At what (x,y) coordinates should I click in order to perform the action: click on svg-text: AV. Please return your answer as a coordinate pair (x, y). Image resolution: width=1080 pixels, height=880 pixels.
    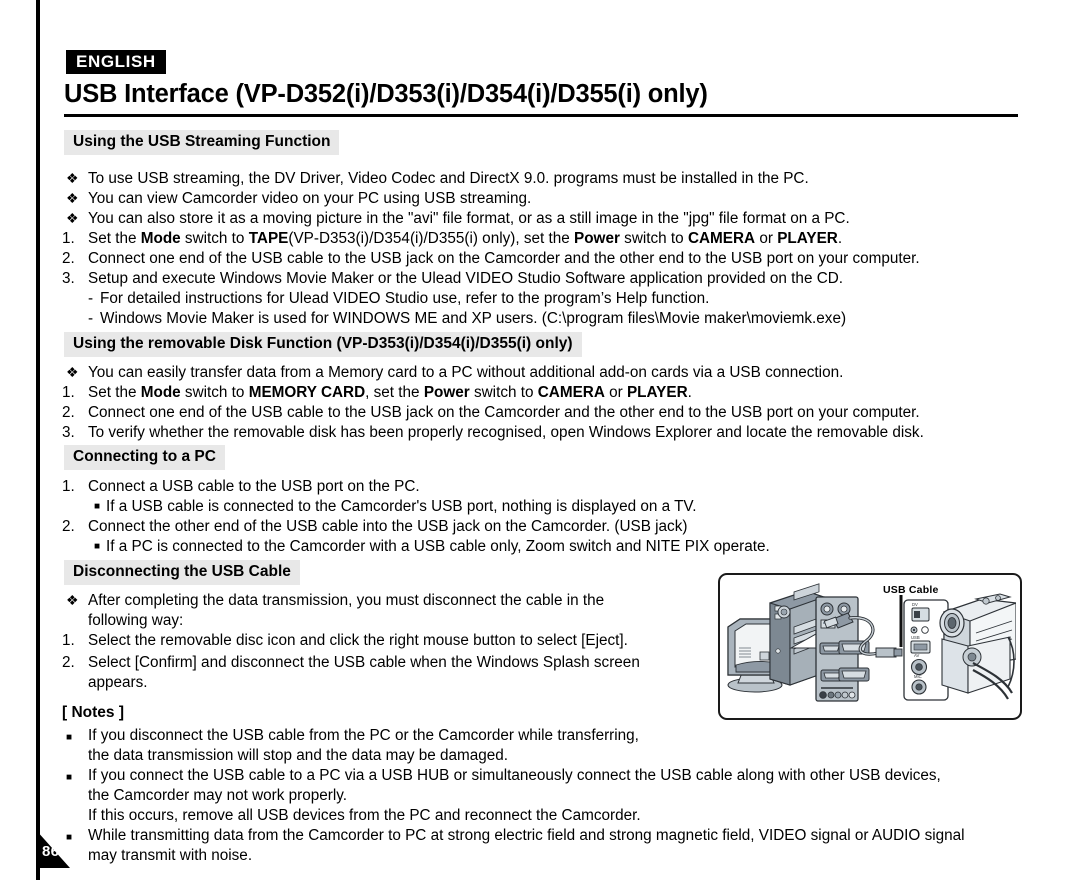
    Looking at the image, I should click on (916, 655).